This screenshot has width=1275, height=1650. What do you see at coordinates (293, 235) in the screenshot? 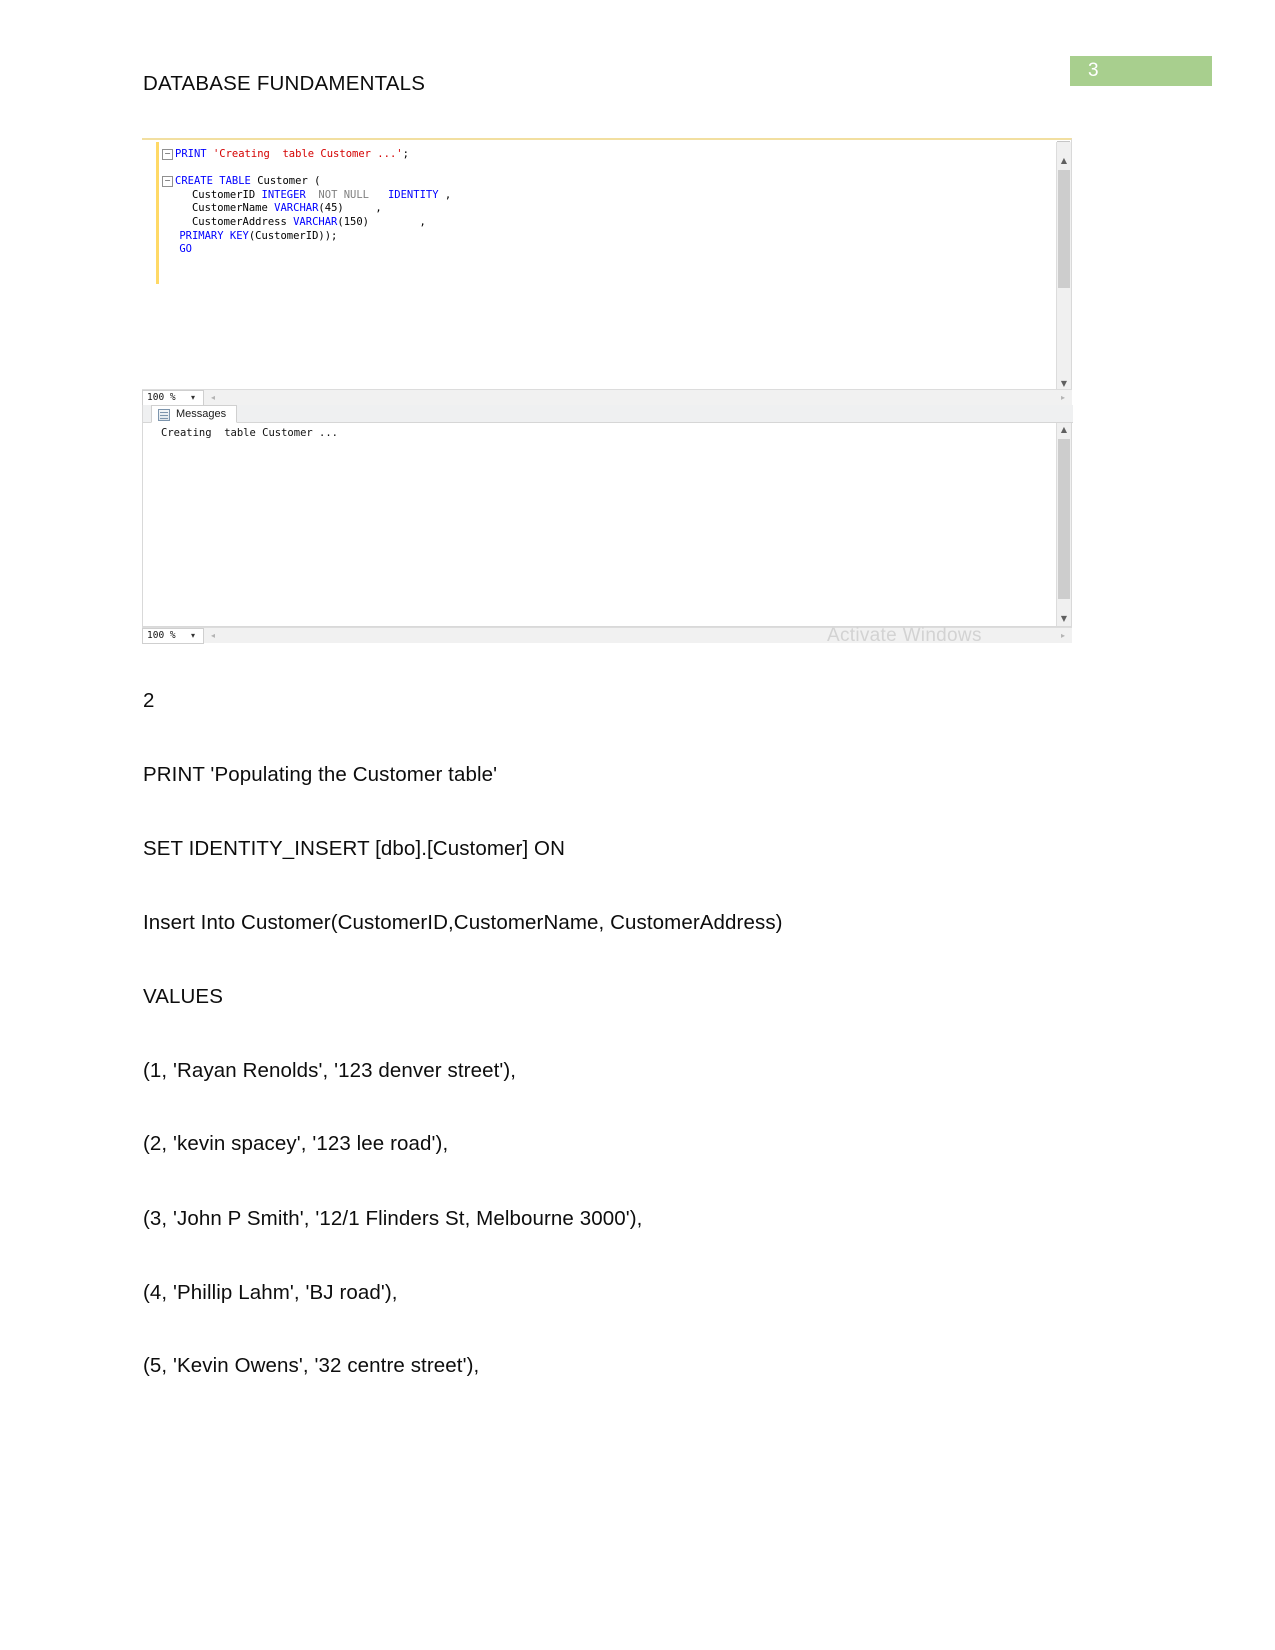
I see `code-token: (CustomerID));` at bounding box center [293, 235].